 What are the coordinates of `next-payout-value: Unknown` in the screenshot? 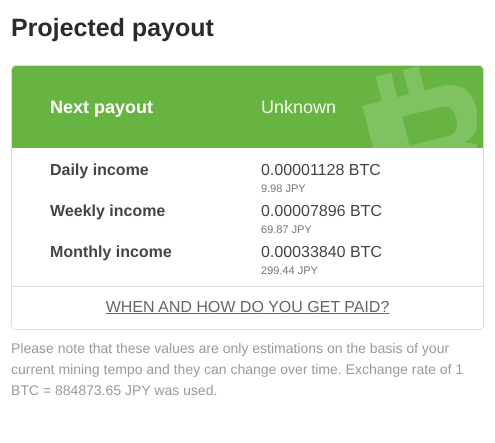 It's located at (298, 107).